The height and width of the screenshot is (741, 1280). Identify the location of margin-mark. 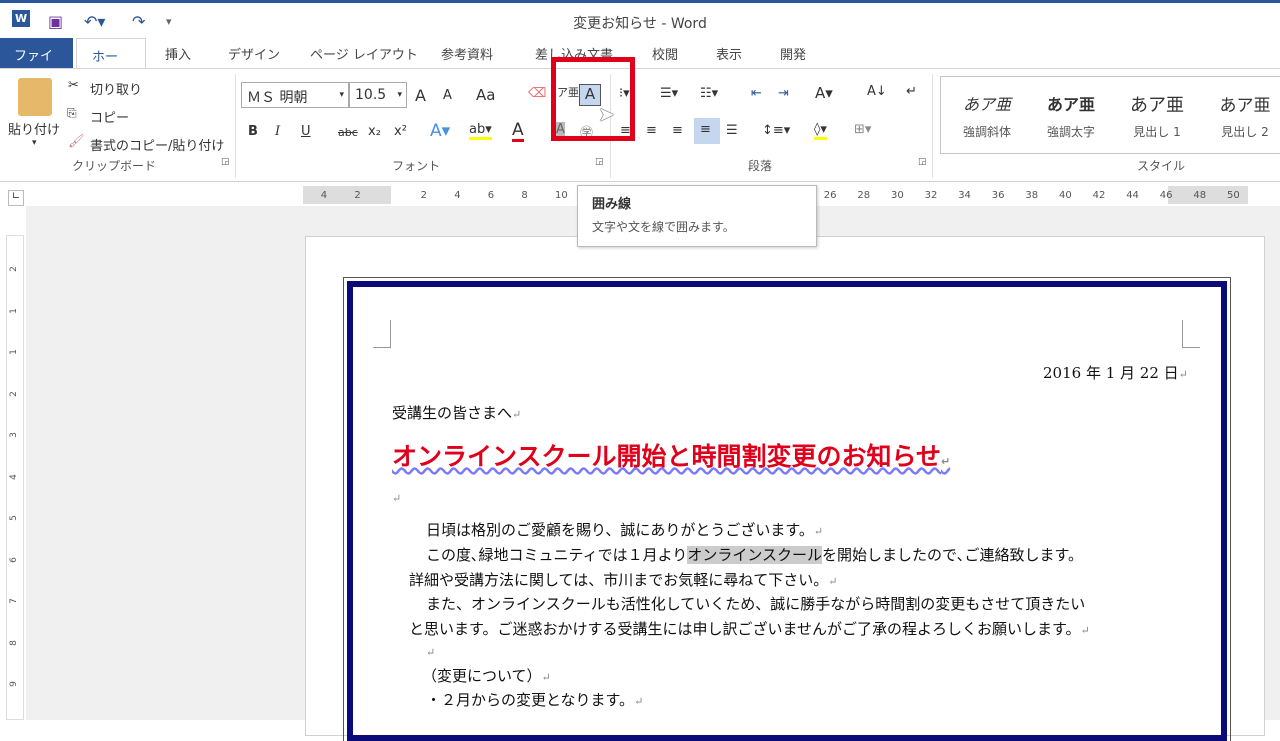
(382, 334).